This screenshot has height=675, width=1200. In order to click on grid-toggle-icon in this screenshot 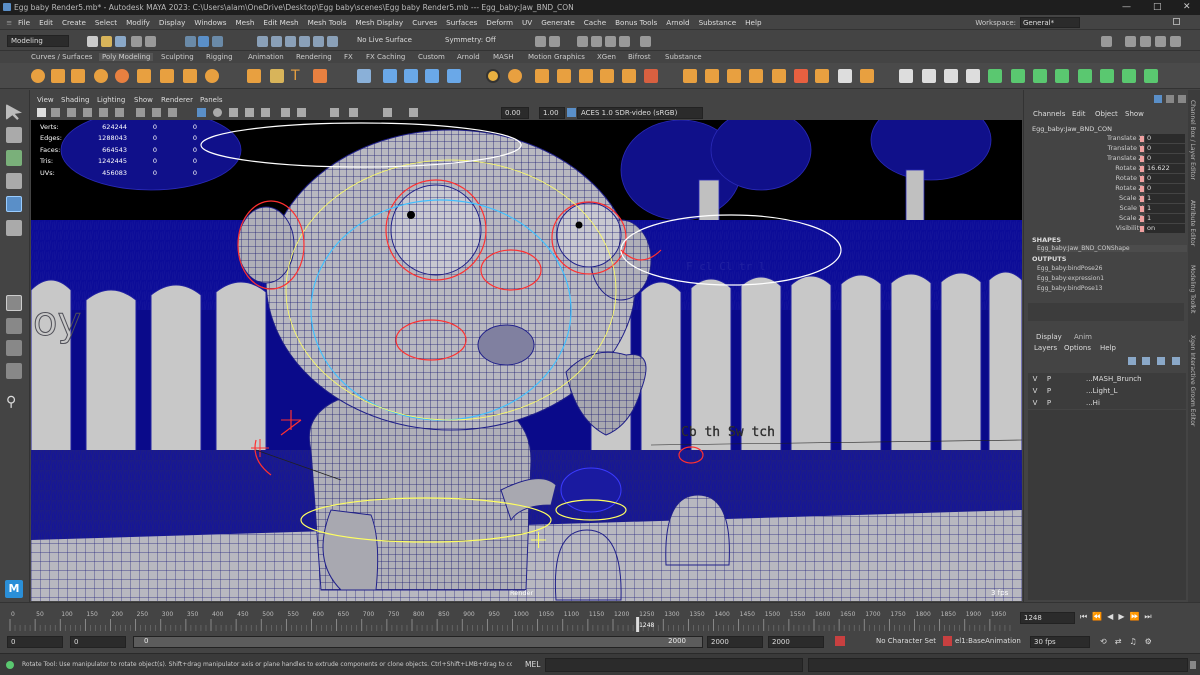, I will do `click(140, 112)`.